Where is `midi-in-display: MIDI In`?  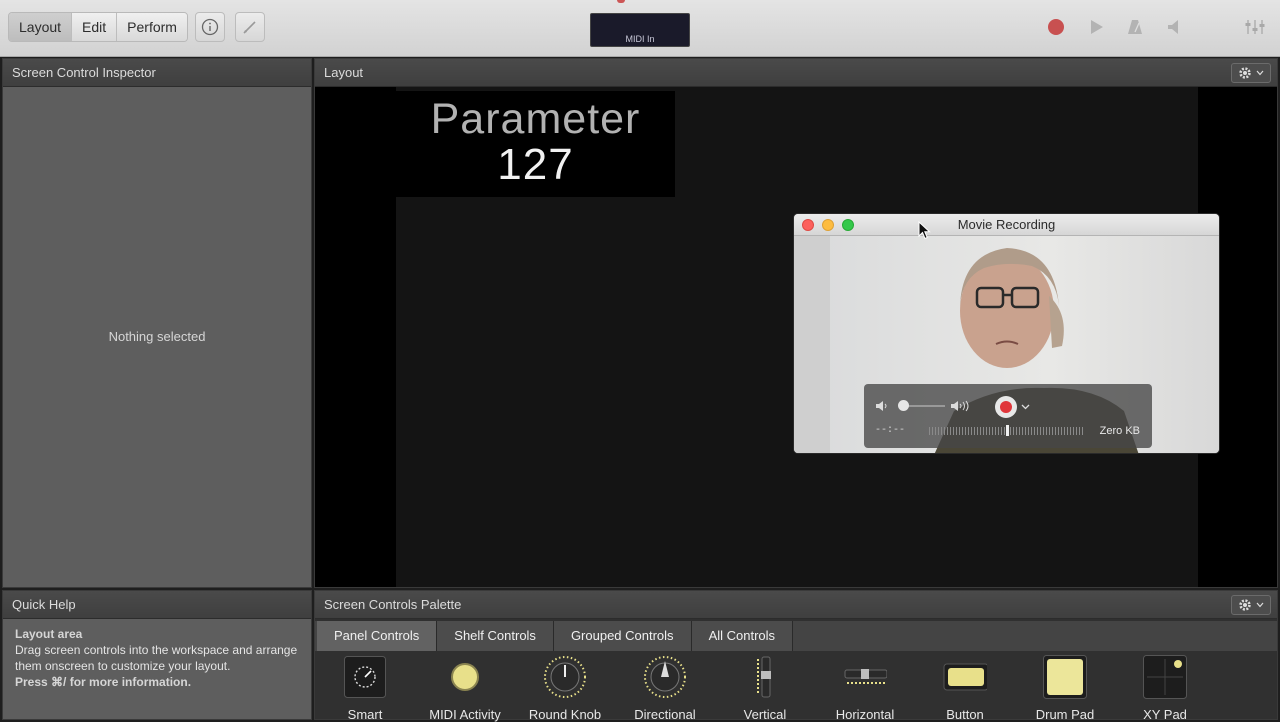
midi-in-display: MIDI In is located at coordinates (640, 30).